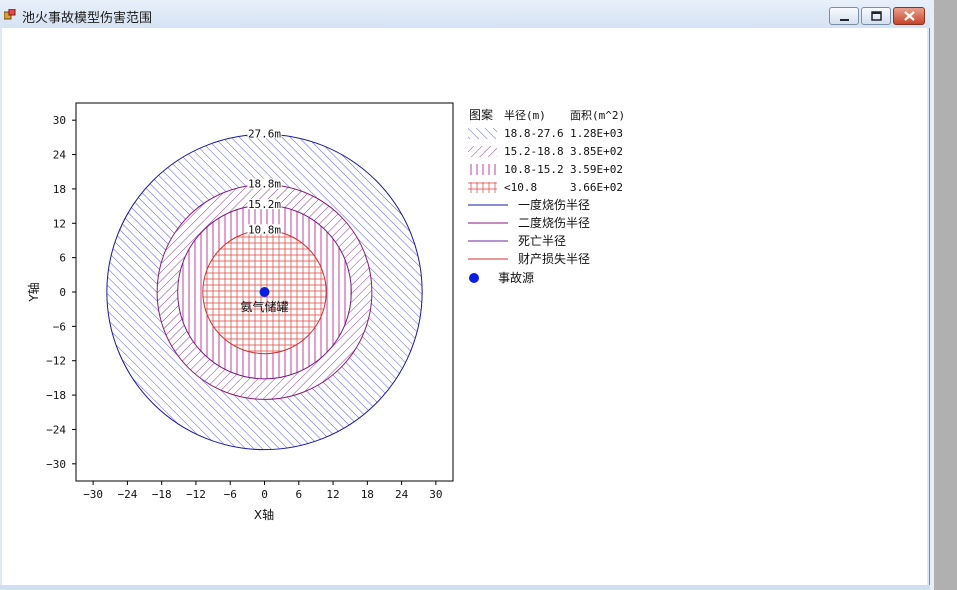 The height and width of the screenshot is (590, 957). Describe the element at coordinates (596, 133) in the screenshot. I see `legend-area-0: 1.28E+03` at that location.